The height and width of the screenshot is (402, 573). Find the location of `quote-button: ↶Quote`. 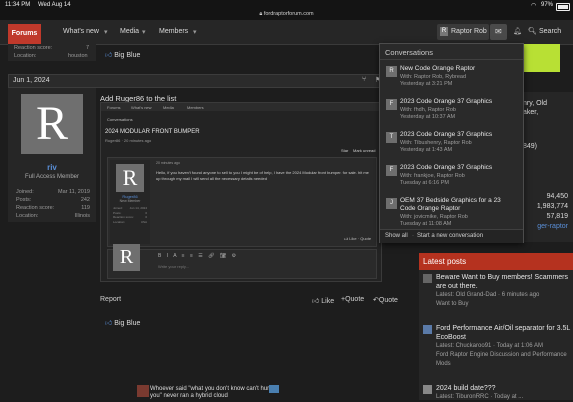

quote-button: ↶Quote is located at coordinates (385, 300).